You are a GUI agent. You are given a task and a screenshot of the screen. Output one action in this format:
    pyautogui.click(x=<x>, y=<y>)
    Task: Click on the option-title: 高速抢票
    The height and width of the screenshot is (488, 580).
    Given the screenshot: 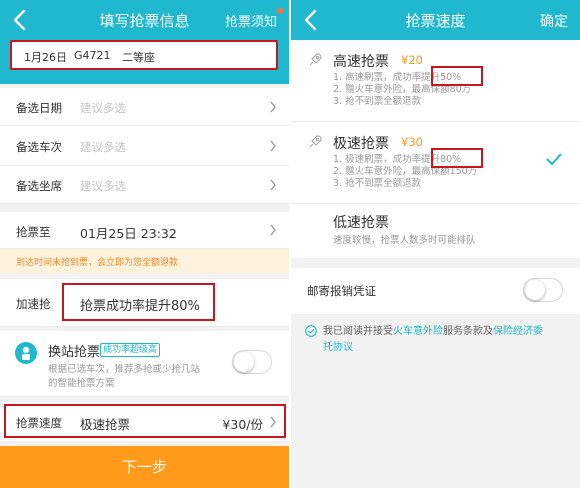 What is the action you would take?
    pyautogui.click(x=361, y=62)
    